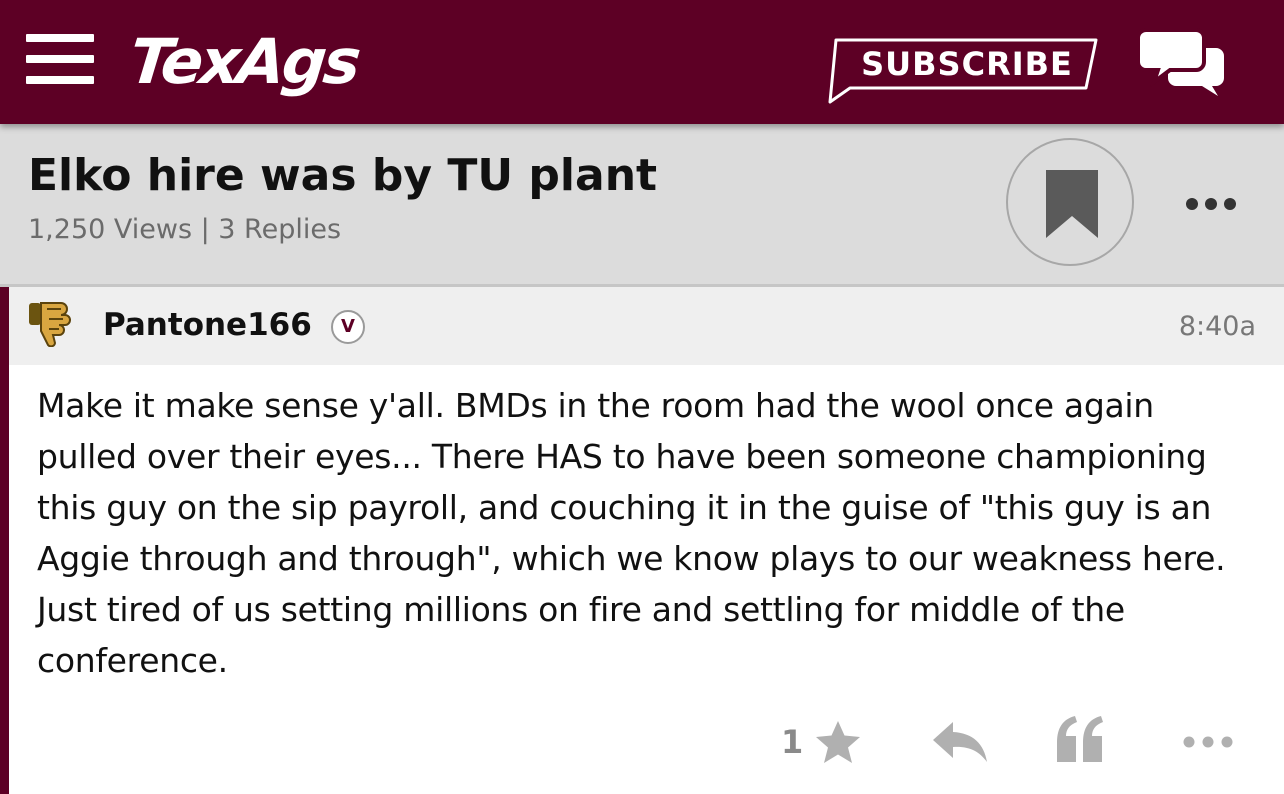 Image resolution: width=1284 pixels, height=794 pixels. I want to click on bookmark-button, so click(1070, 202).